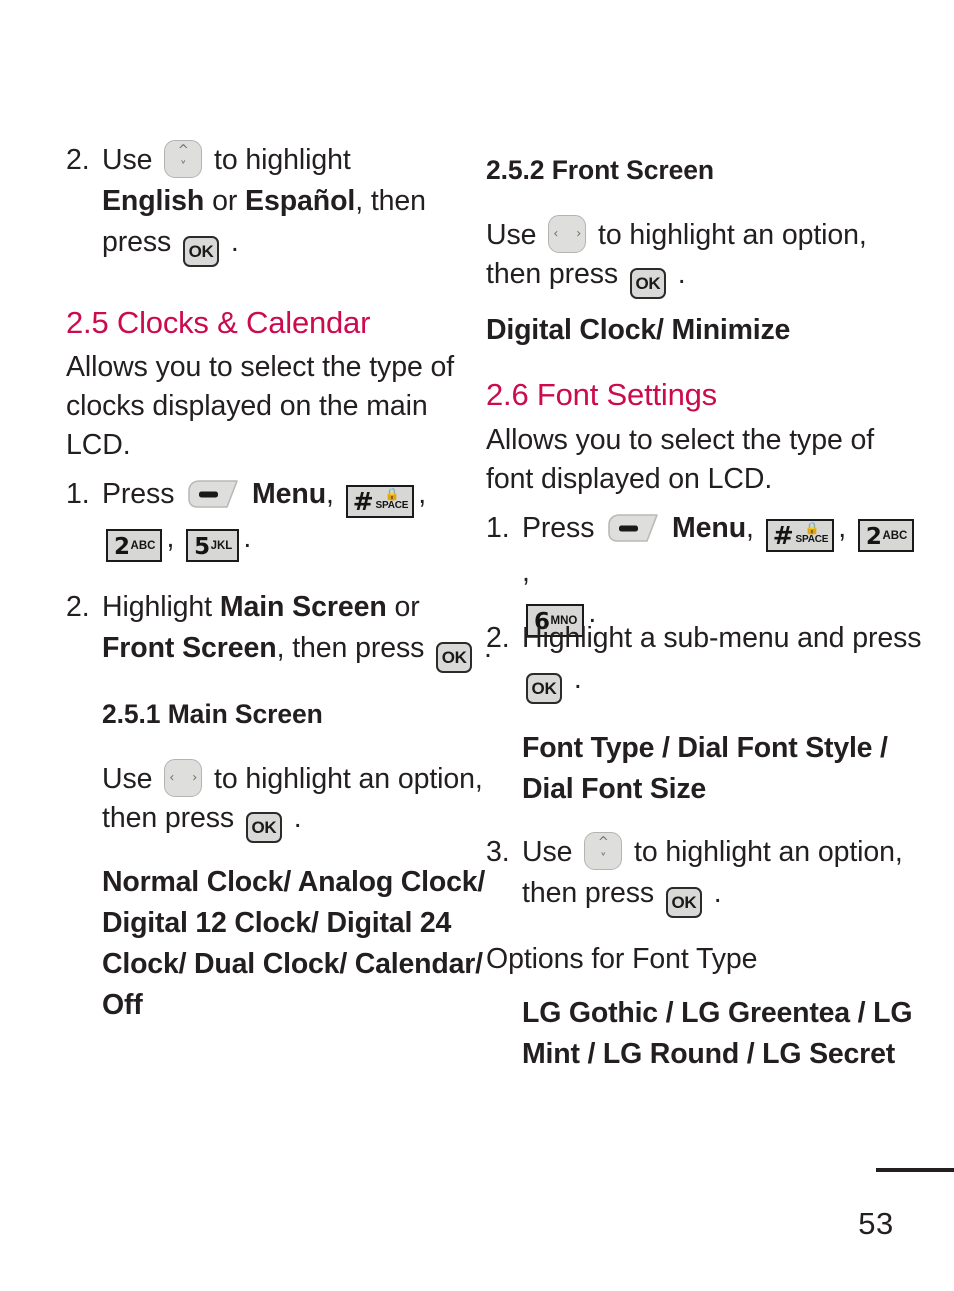 This screenshot has width=954, height=1291. What do you see at coordinates (300, 201) in the screenshot?
I see `option-espanol: Español` at bounding box center [300, 201].